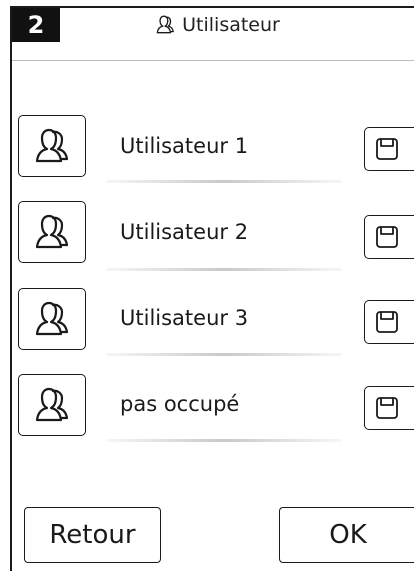 This screenshot has width=414, height=571. I want to click on user-label-4: pas occupé, so click(179, 404).